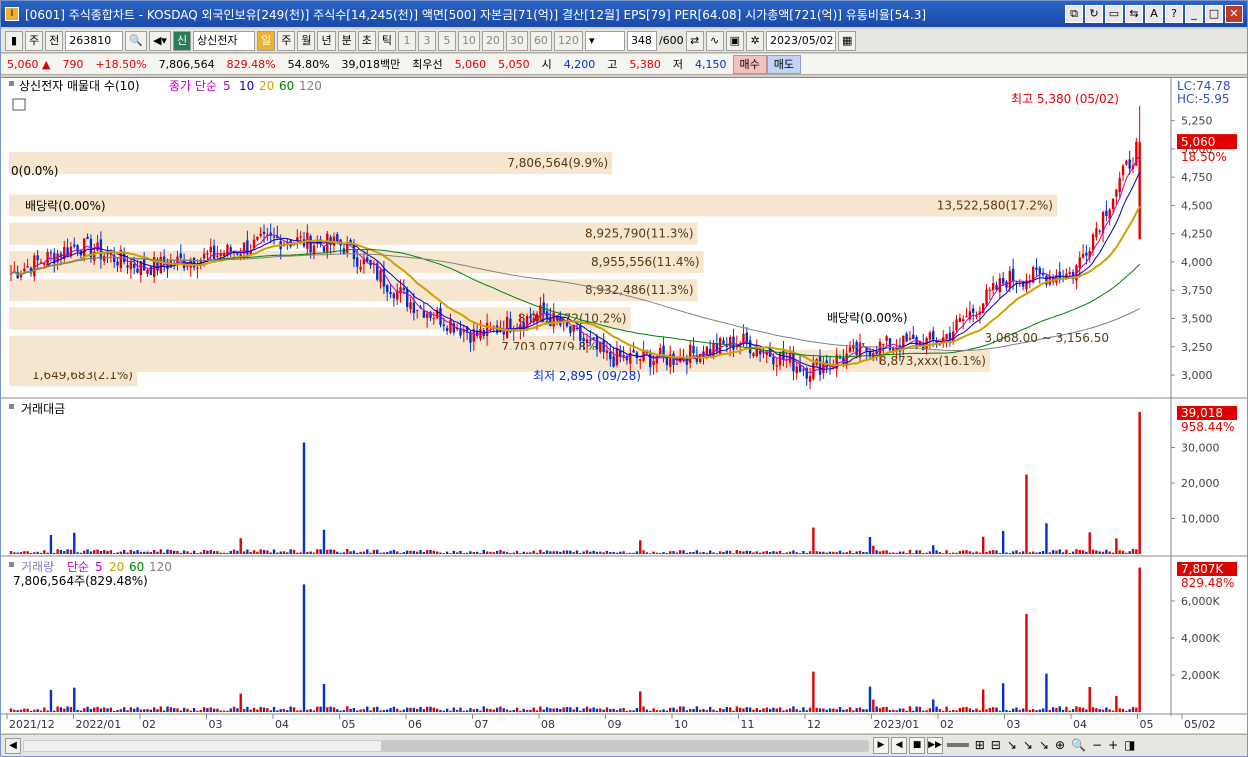  Describe the element at coordinates (306, 40) in the screenshot. I see `interval-month: 월` at that location.